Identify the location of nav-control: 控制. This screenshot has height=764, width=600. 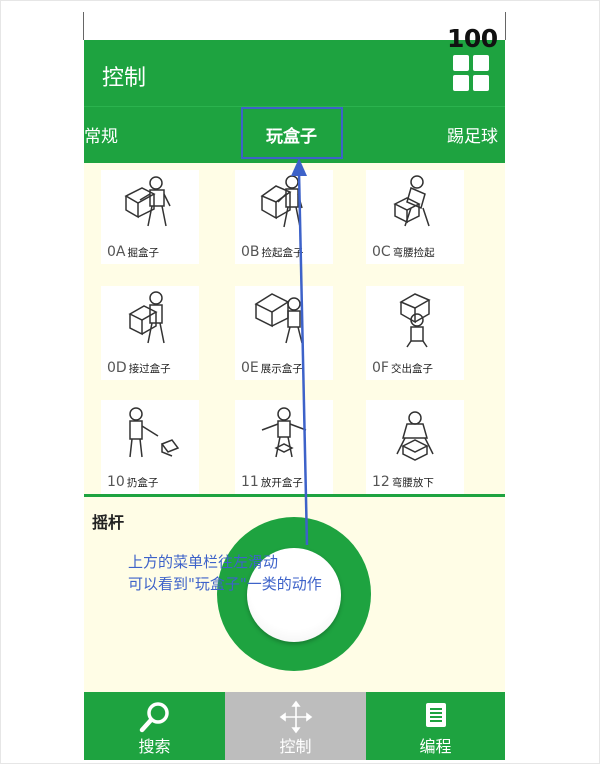
(295, 726).